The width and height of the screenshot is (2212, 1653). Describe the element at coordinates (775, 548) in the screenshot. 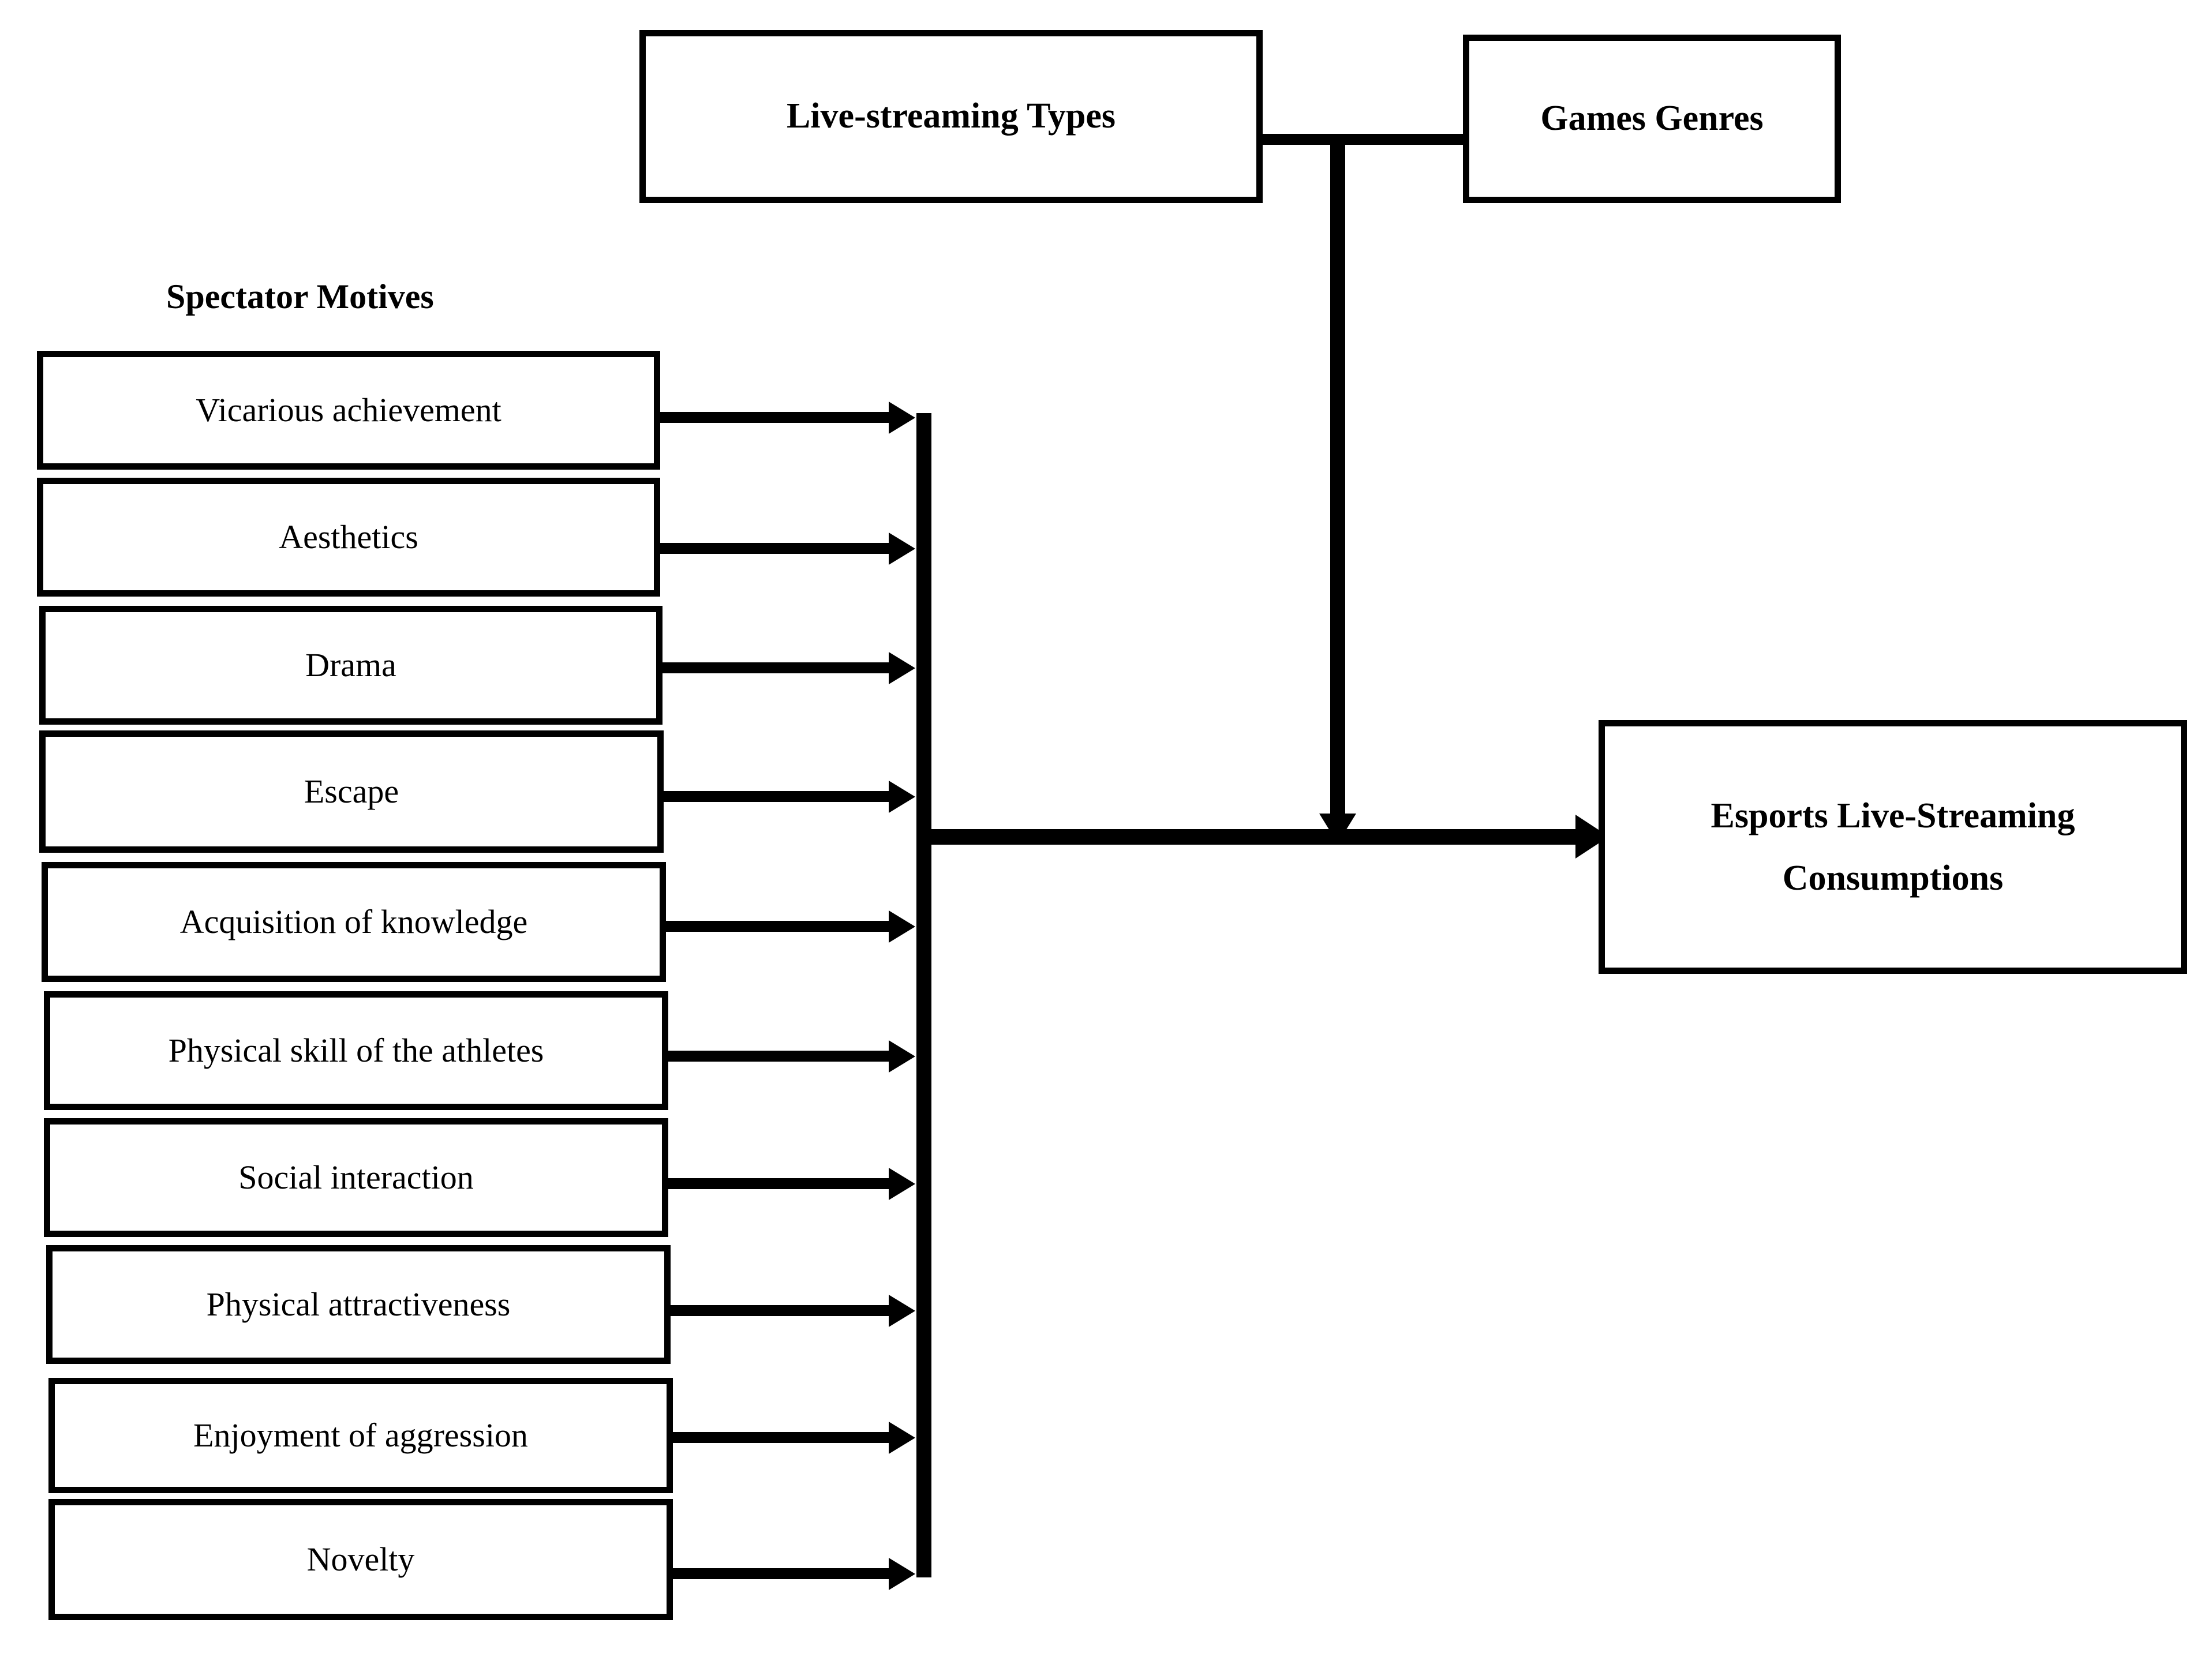

I see `arrow-line-aesthetics` at that location.